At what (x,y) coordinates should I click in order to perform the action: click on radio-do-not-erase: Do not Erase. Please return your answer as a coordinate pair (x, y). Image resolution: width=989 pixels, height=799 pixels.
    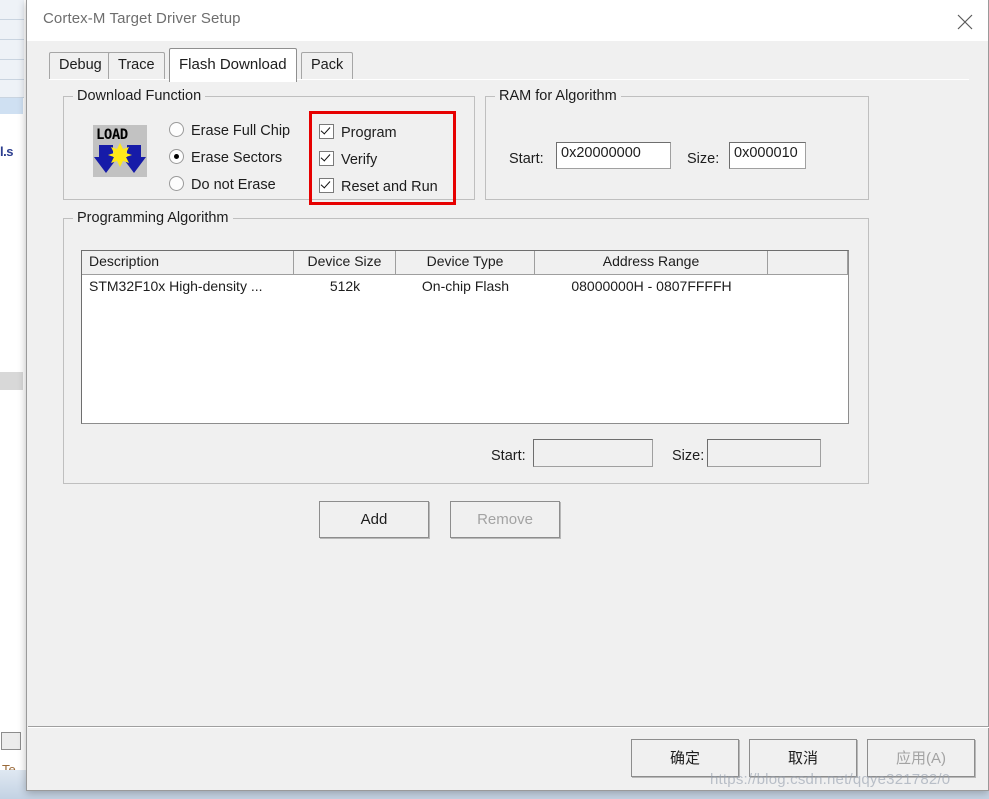
    Looking at the image, I should click on (222, 184).